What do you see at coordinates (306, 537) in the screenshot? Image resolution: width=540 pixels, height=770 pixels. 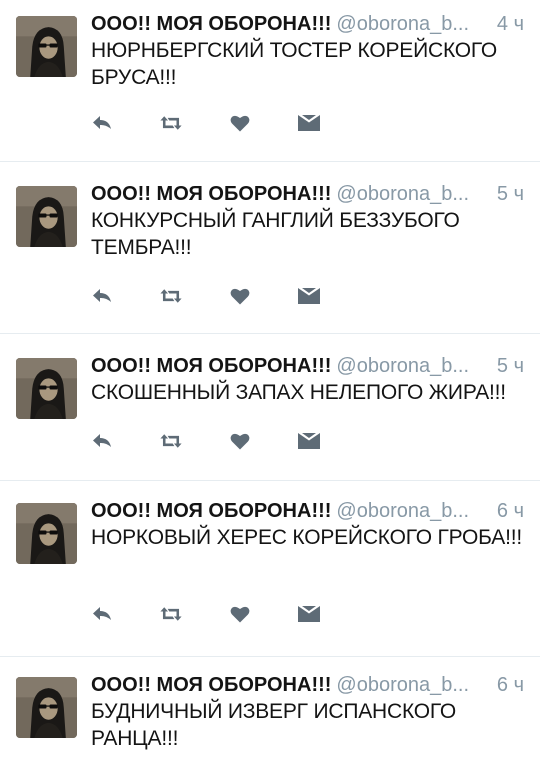 I see `tweet-text: НОРКОВЫЙ ХЕРЕС КОРЕЙСКОГО ГРОБА!!!` at bounding box center [306, 537].